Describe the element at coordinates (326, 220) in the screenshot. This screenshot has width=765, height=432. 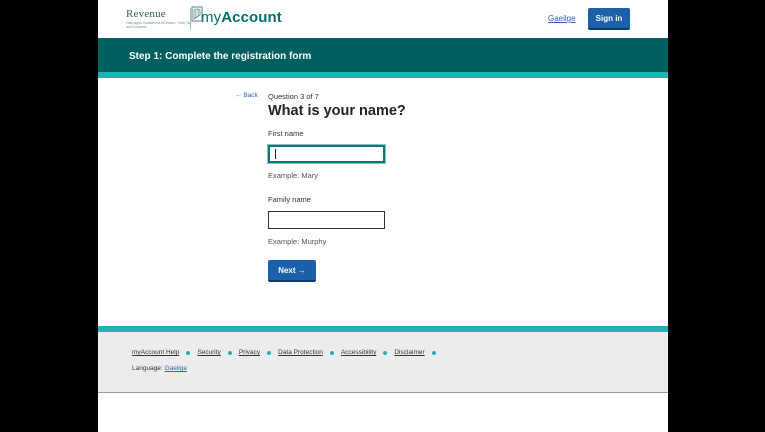
I see `family-name-input` at that location.